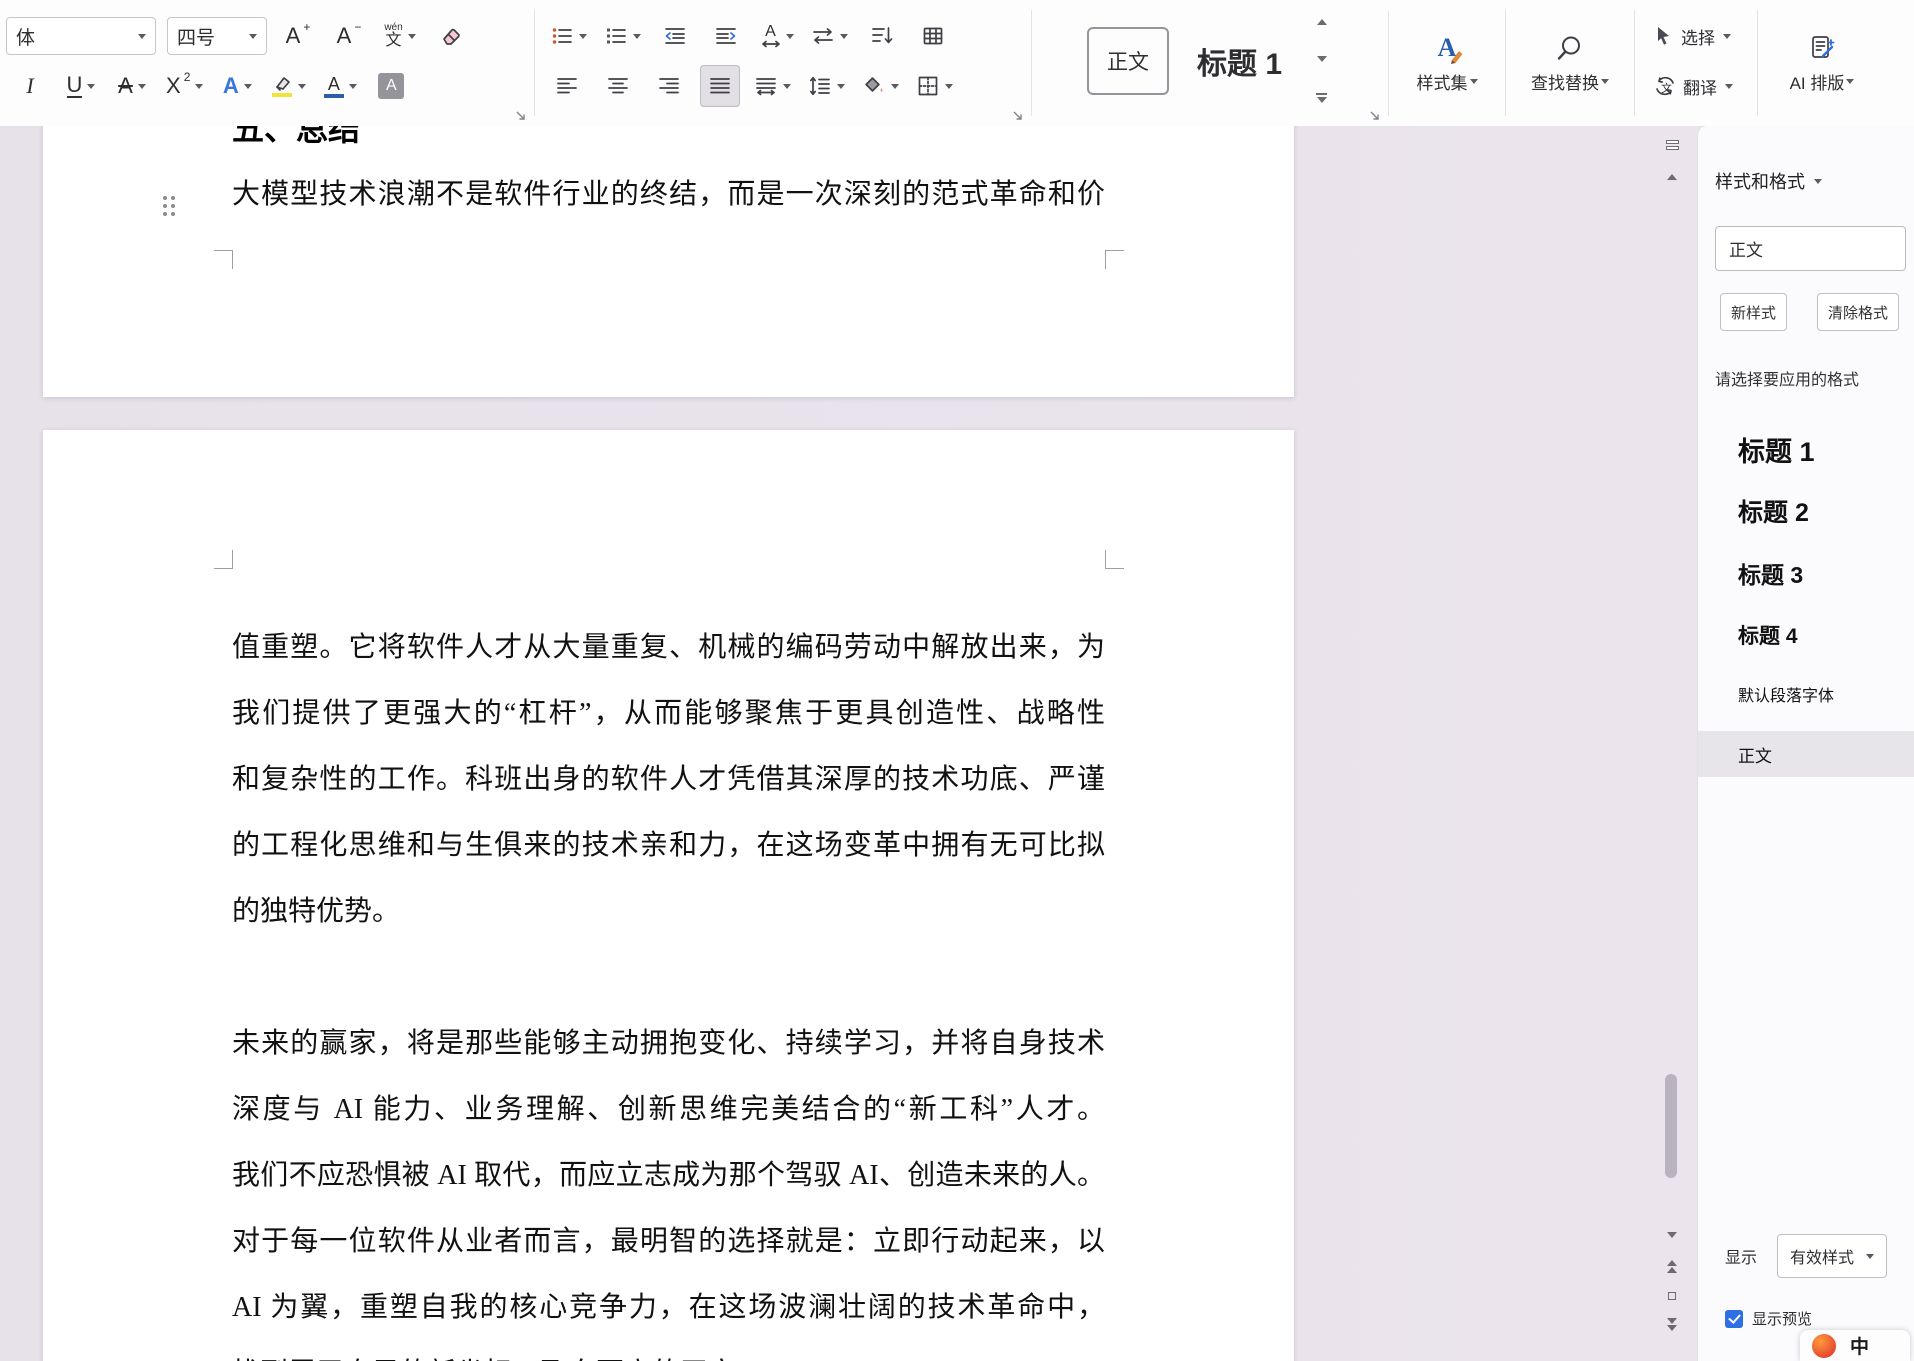  What do you see at coordinates (1741, 1258) in the screenshot?
I see `show-label: 显示` at bounding box center [1741, 1258].